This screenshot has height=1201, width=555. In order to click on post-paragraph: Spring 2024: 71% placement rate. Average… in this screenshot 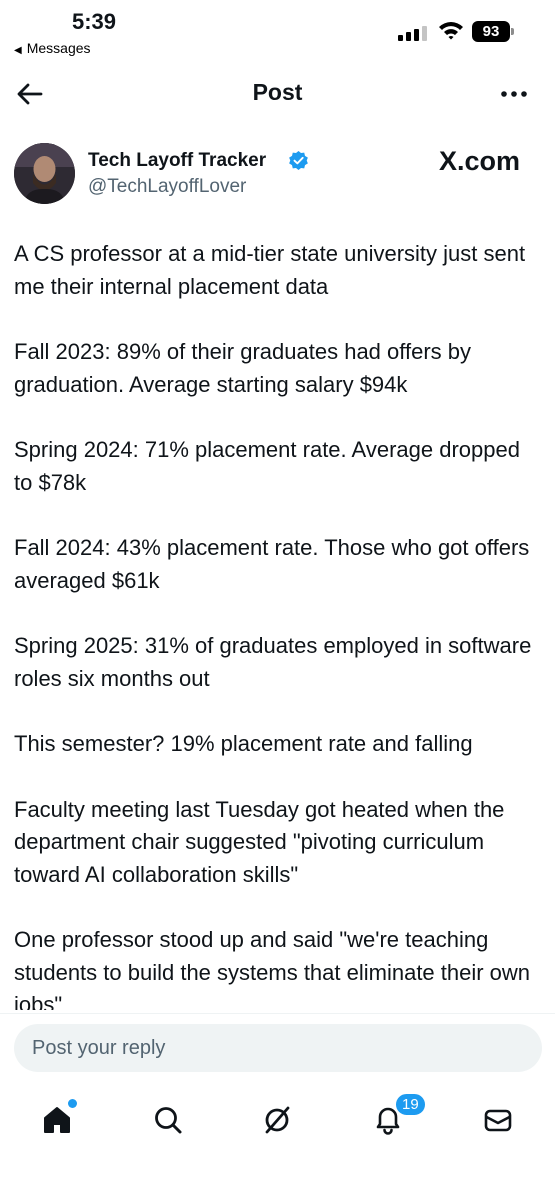, I will do `click(267, 466)`.